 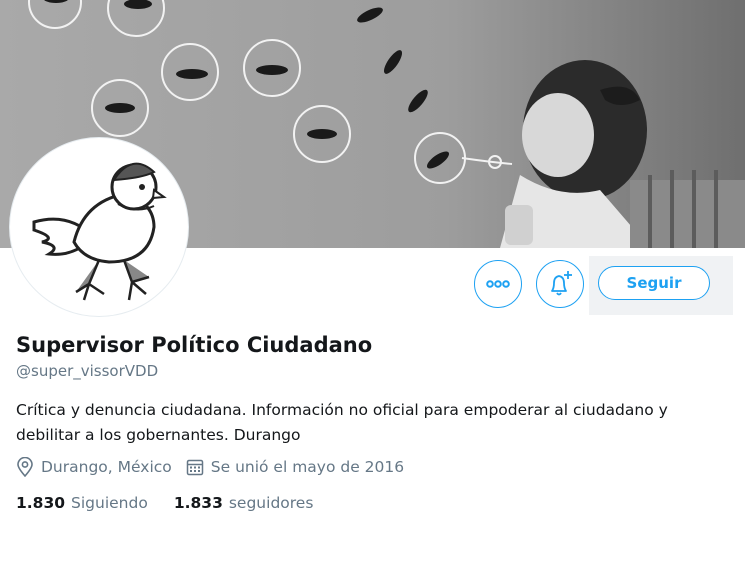 I want to click on location-item: Durango, México, so click(x=94, y=467).